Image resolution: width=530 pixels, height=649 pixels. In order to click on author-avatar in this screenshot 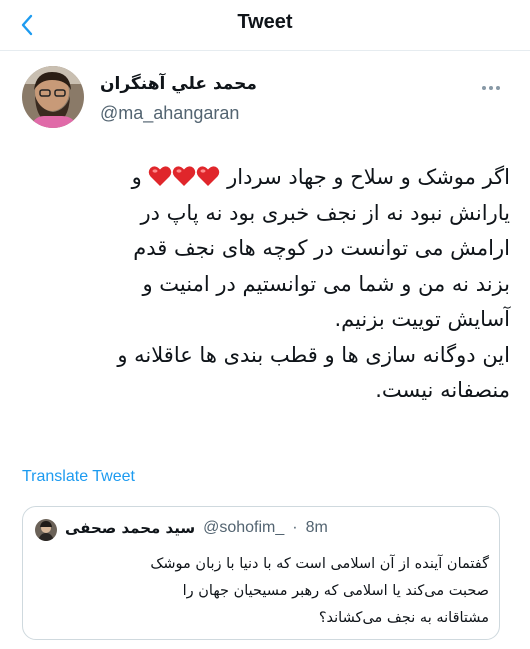, I will do `click(53, 97)`.